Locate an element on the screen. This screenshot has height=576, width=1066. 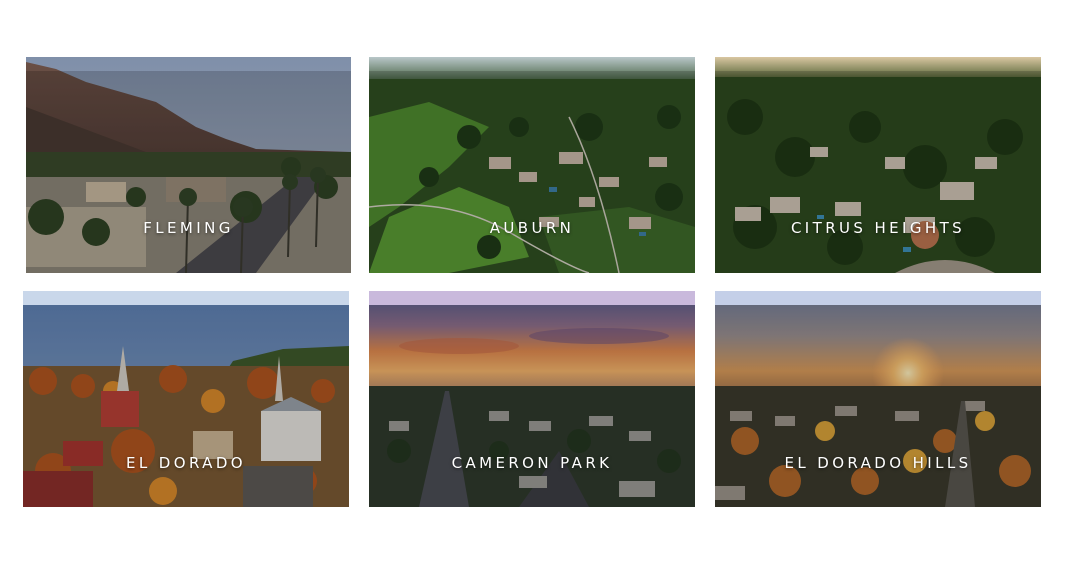
location-label: EL DORADO is located at coordinates (186, 463).